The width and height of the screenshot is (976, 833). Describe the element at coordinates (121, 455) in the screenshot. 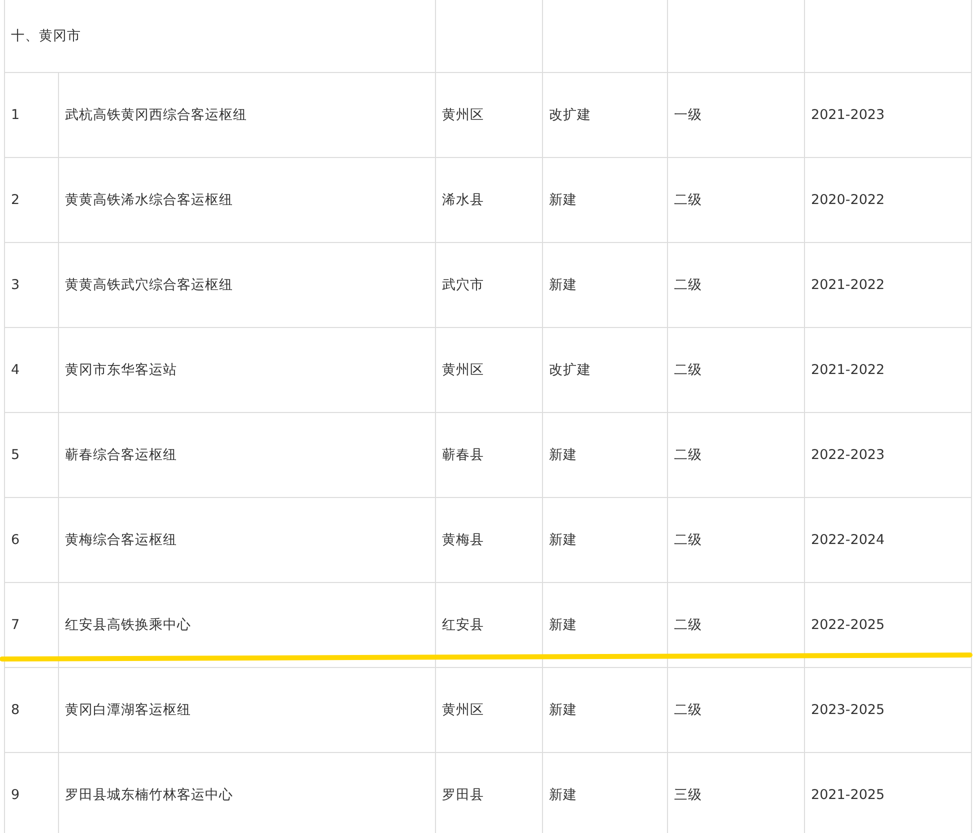

I see `hub-name: 蕲春综合客运枢纽` at that location.